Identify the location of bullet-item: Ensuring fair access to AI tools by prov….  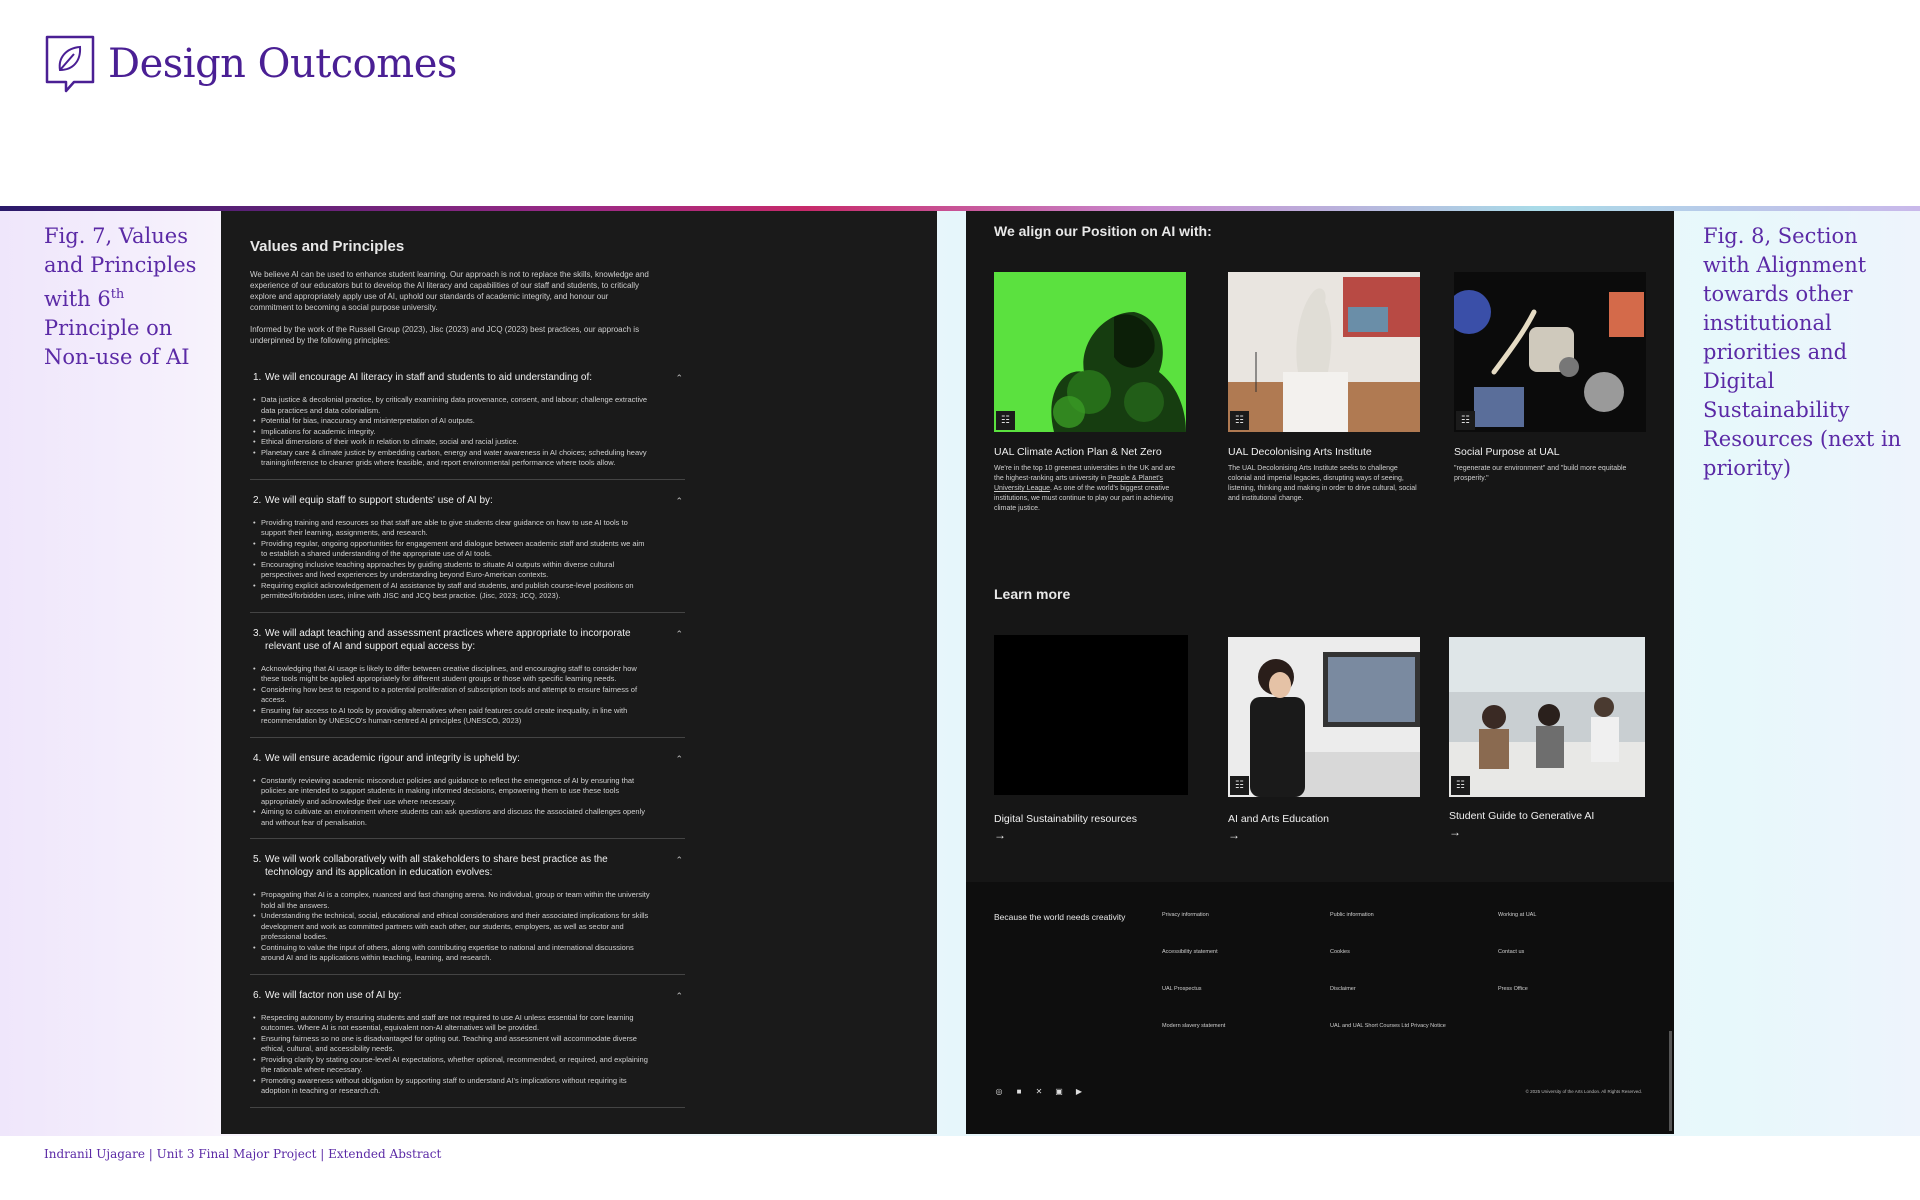
(450, 716).